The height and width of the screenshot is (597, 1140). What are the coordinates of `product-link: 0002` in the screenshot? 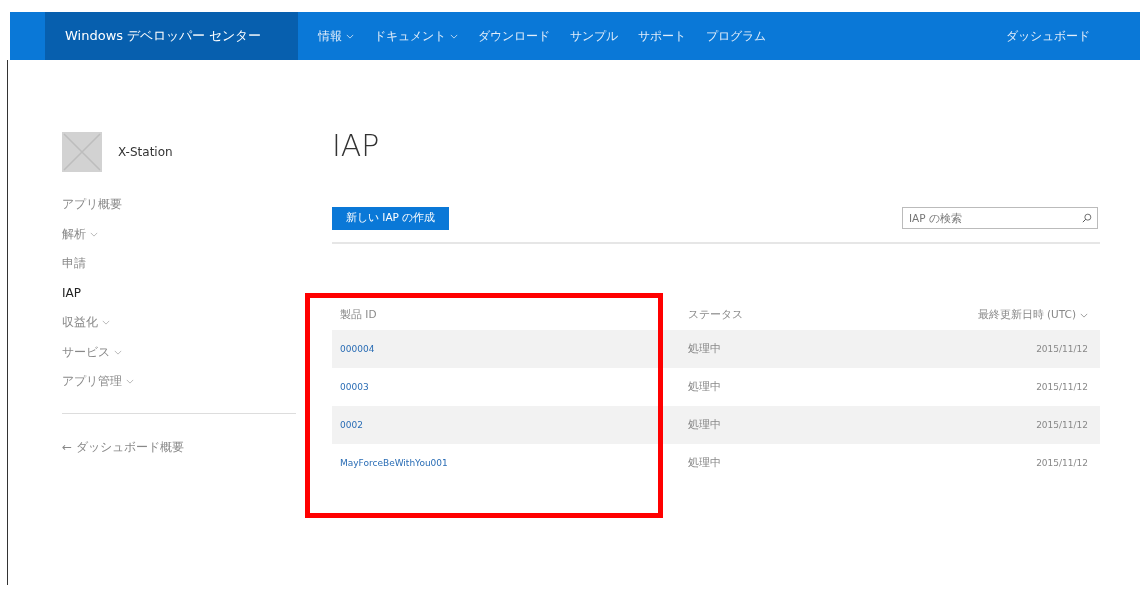 It's located at (351, 425).